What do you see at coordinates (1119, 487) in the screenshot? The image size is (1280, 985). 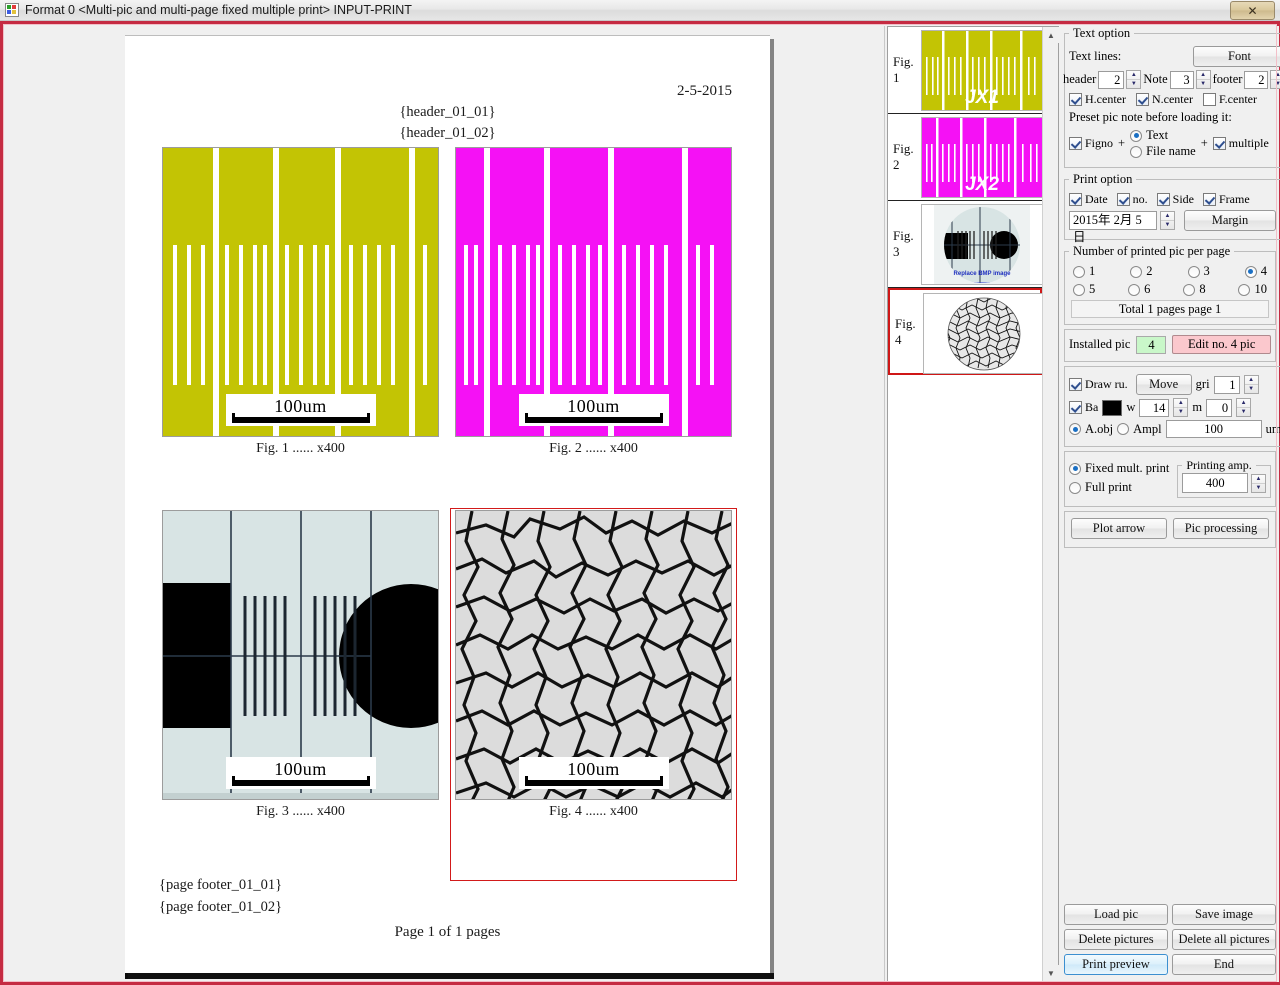 I see `full-print-radio: Full print` at bounding box center [1119, 487].